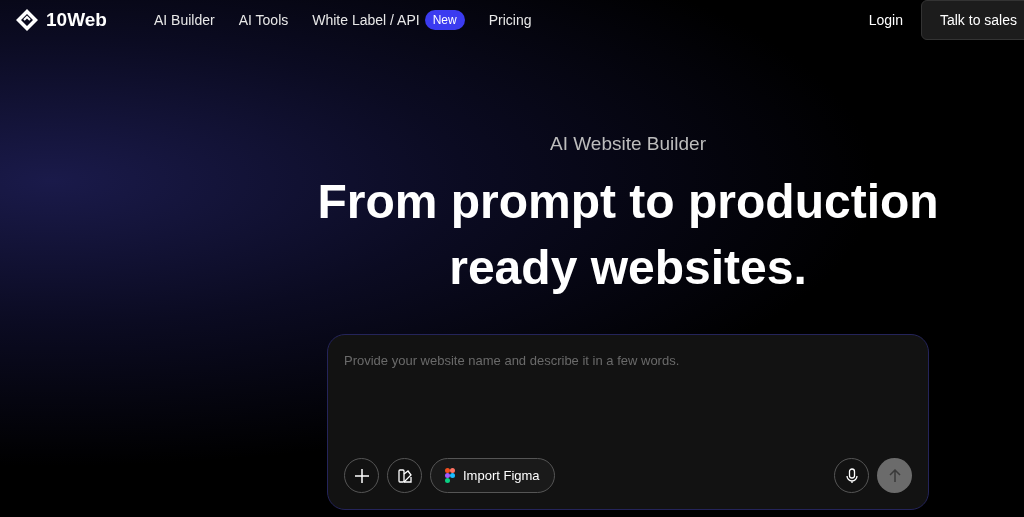 The width and height of the screenshot is (1024, 517). What do you see at coordinates (885, 20) in the screenshot?
I see `login-link: Login` at bounding box center [885, 20].